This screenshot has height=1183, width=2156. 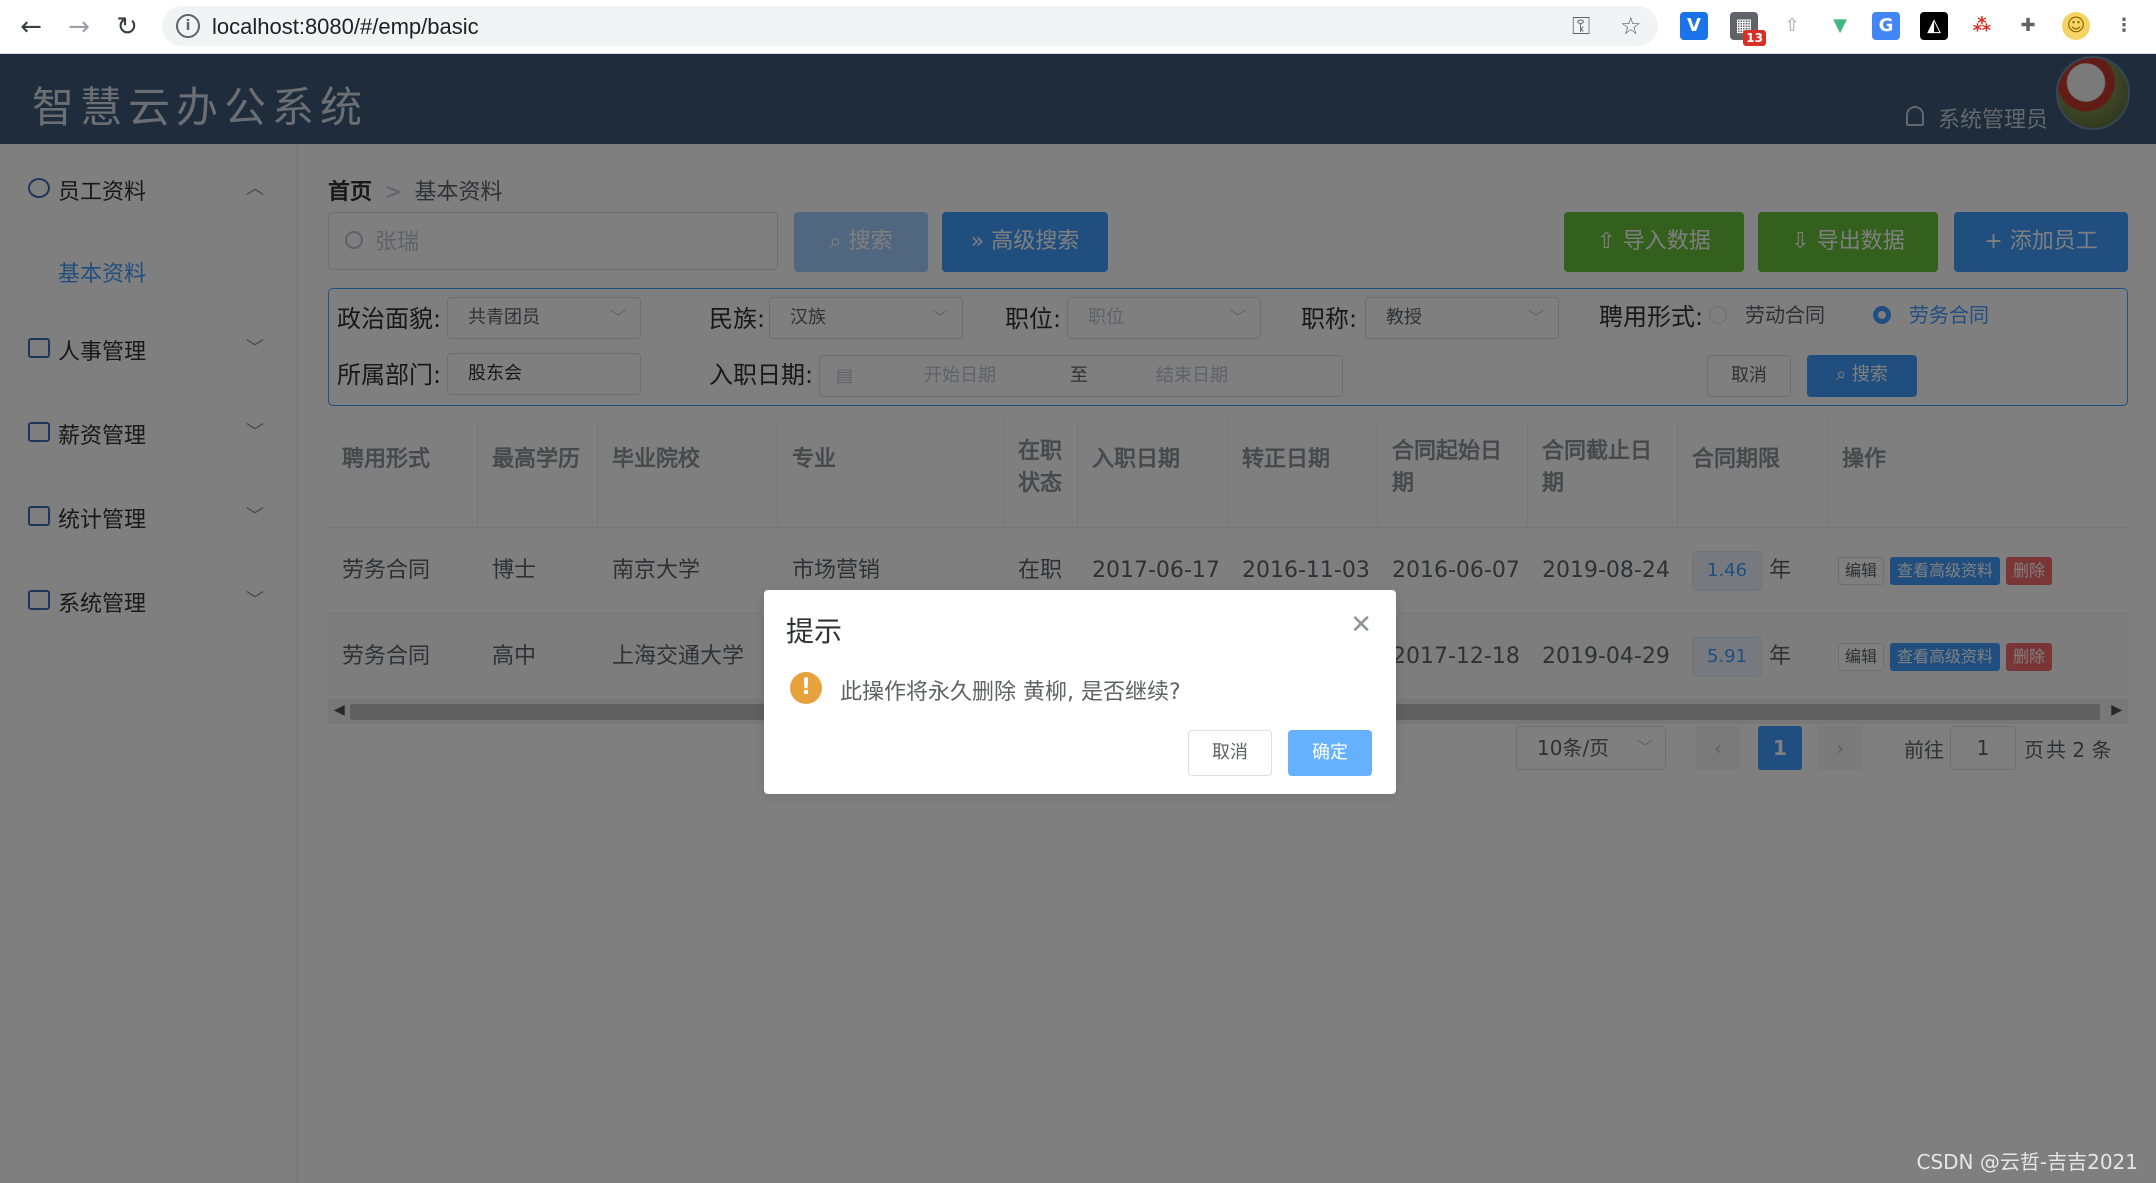 I want to click on watermark: CSDN @云哲-吉吉2021, so click(x=2027, y=1162).